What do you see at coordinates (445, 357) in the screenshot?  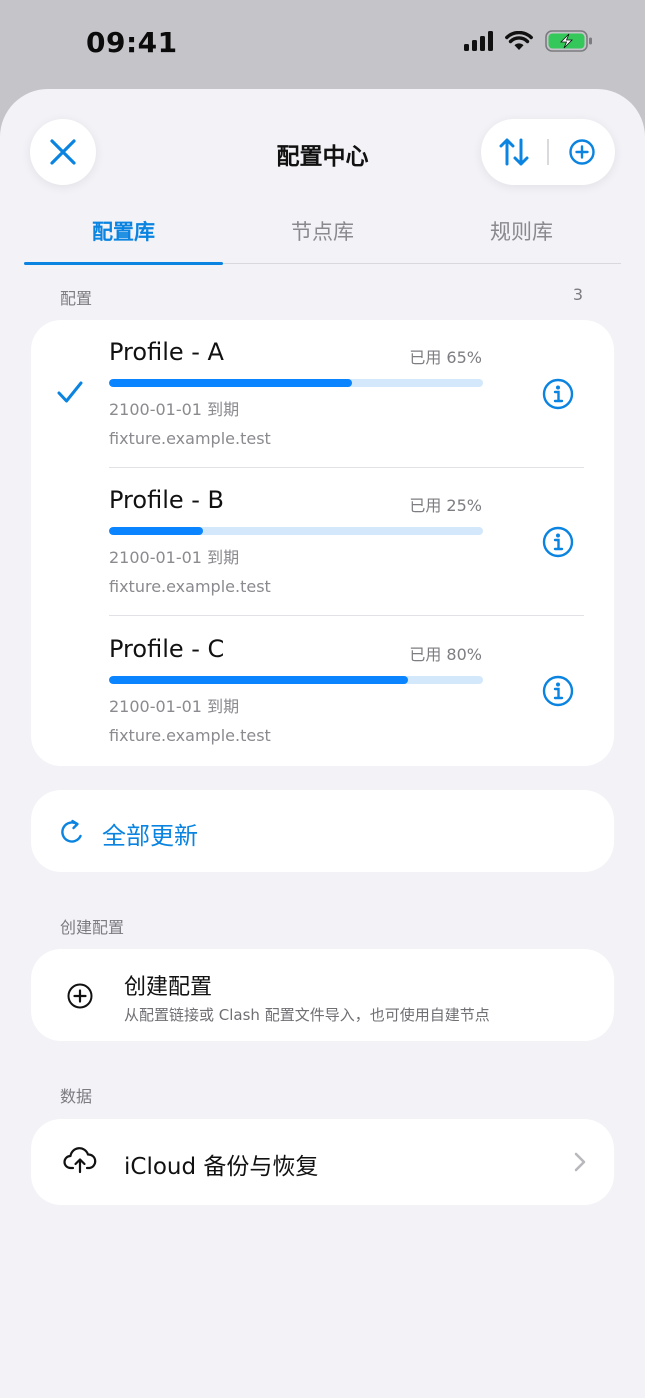 I see `profile-usage: 已用 65%` at bounding box center [445, 357].